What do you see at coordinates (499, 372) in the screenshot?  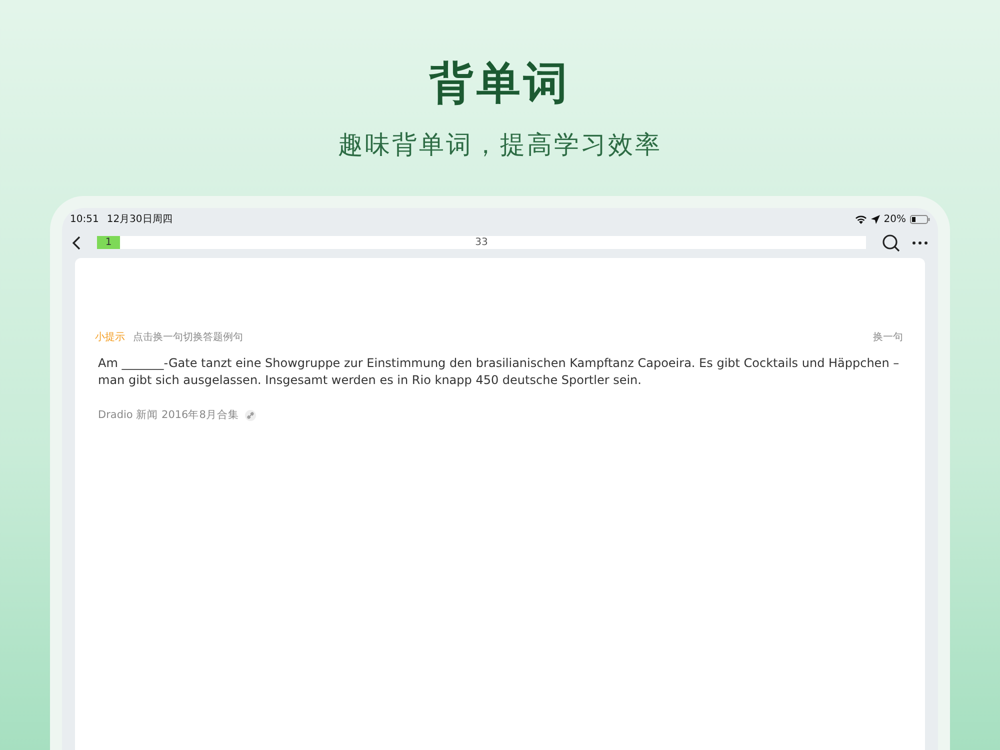 I see `example-sentence: Am _______-Gate tanzt eine Showgruppe zur Einstimmung den brasilianischen Kampftanz Capoeira. Es gibt Cocktails und Häppchen – man gibt sich ausgelassen. Insgesamt werden es in Rio knapp 450 deutsche Sportler sein.` at bounding box center [499, 372].